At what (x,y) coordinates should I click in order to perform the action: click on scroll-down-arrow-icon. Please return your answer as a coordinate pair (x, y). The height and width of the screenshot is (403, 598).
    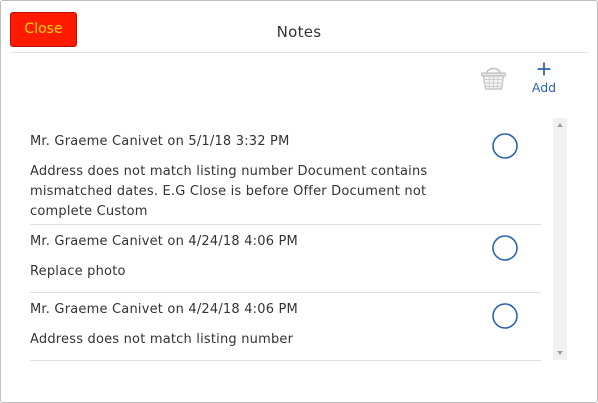
    Looking at the image, I should click on (560, 353).